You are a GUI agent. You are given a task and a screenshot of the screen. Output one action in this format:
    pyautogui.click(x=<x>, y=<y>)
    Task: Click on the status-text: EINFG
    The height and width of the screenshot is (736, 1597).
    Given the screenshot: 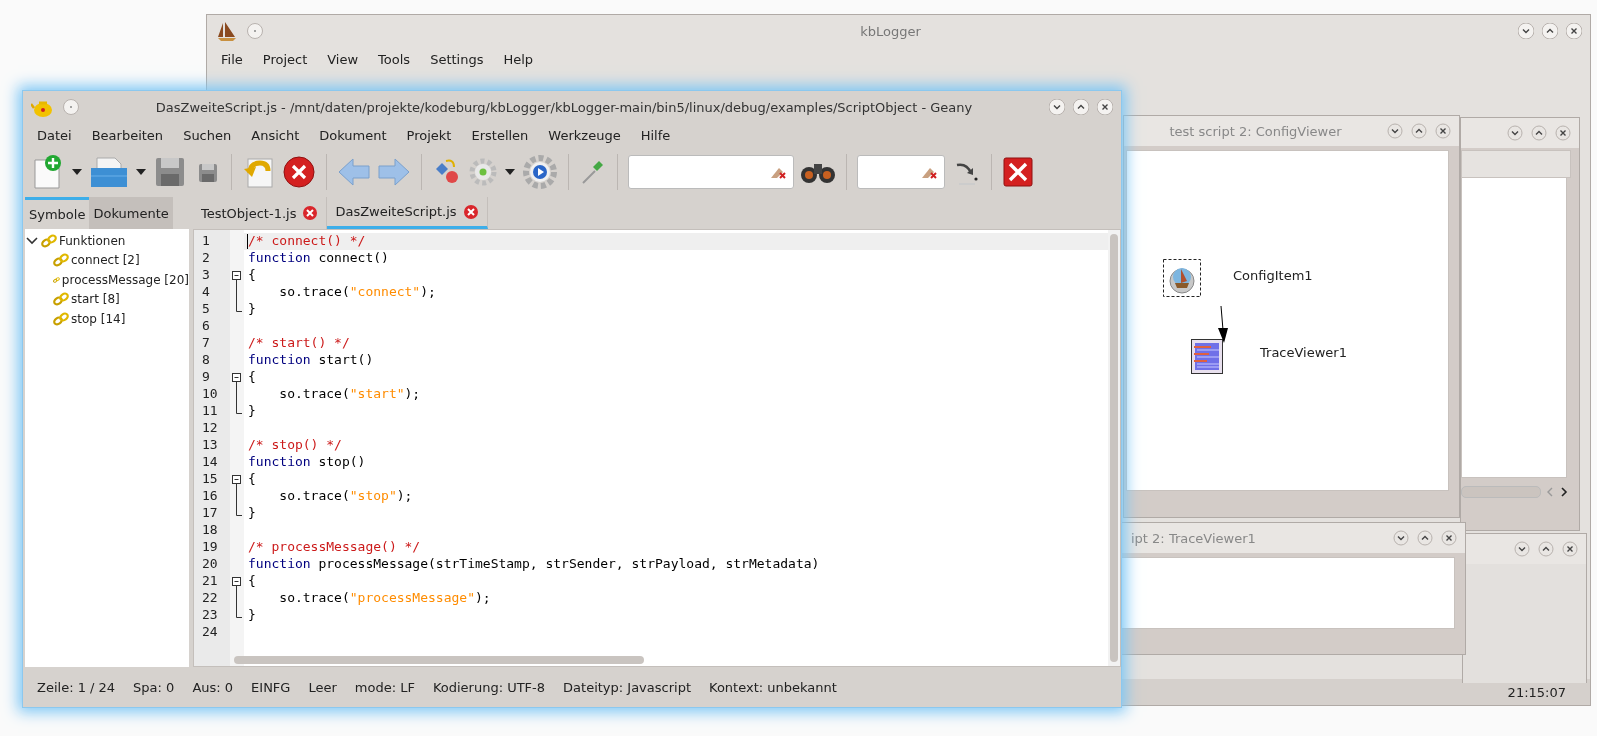 What is the action you would take?
    pyautogui.click(x=271, y=687)
    